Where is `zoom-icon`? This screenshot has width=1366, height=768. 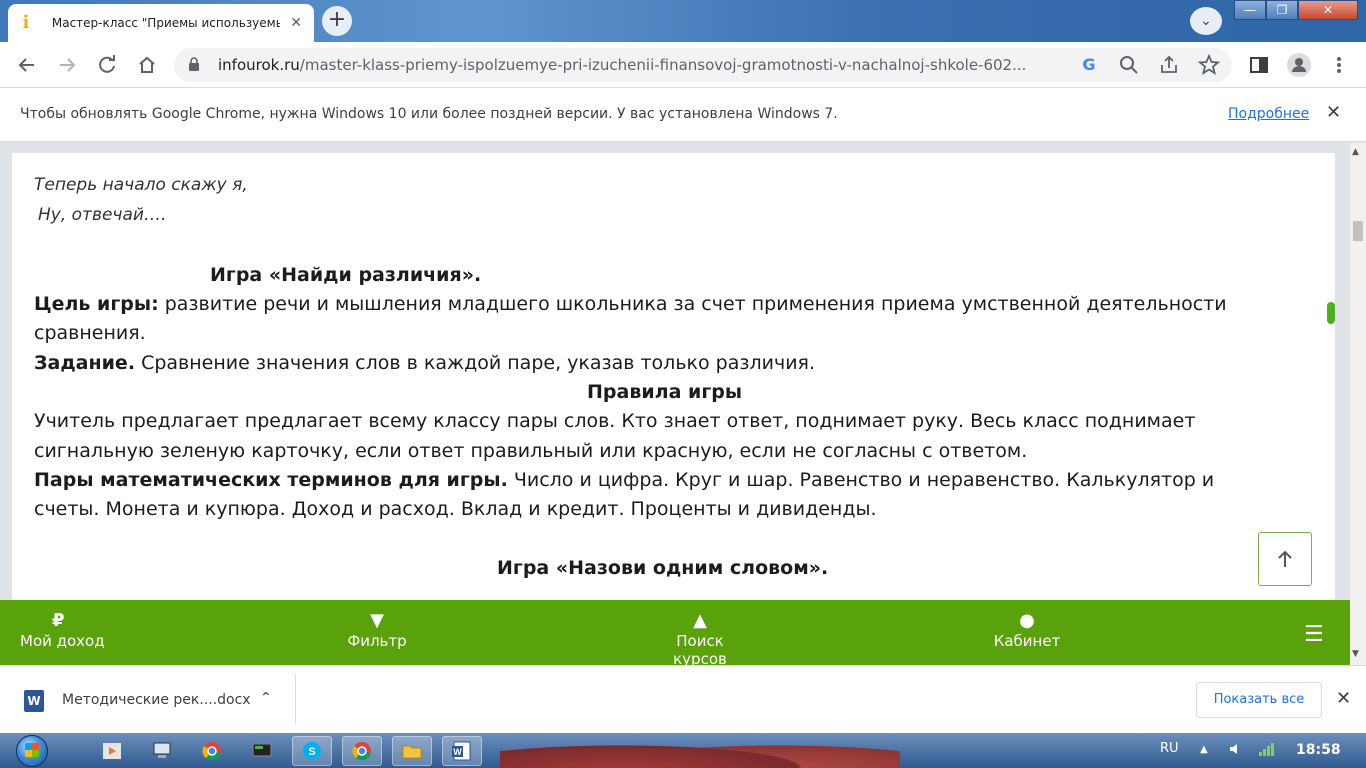
zoom-icon is located at coordinates (1129, 65).